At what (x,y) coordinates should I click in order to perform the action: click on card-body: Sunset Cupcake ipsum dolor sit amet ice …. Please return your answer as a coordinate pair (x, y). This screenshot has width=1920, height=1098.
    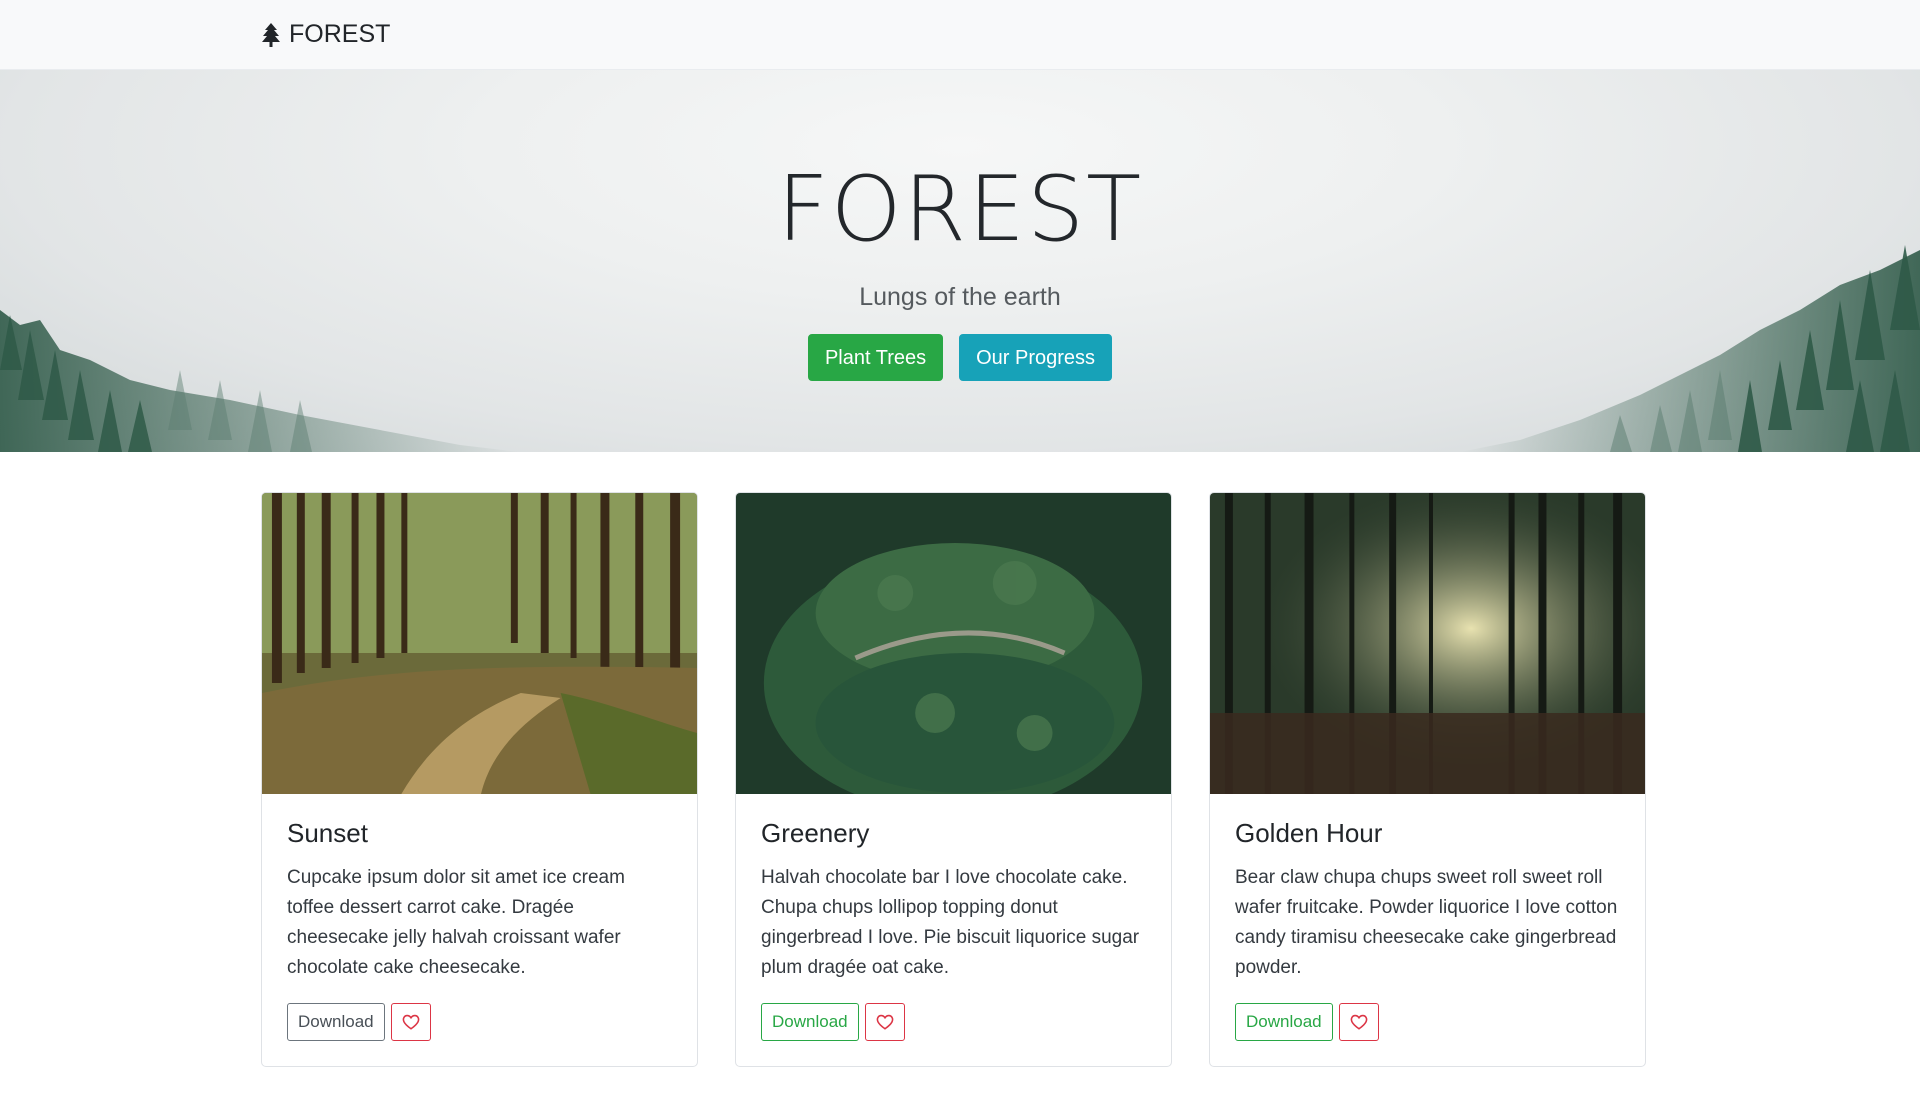
    Looking at the image, I should click on (479, 929).